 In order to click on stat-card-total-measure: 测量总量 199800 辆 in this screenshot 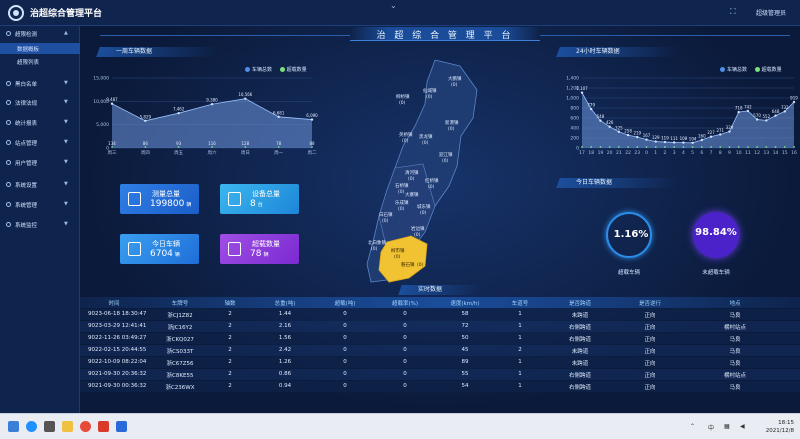, I will do `click(159, 199)`.